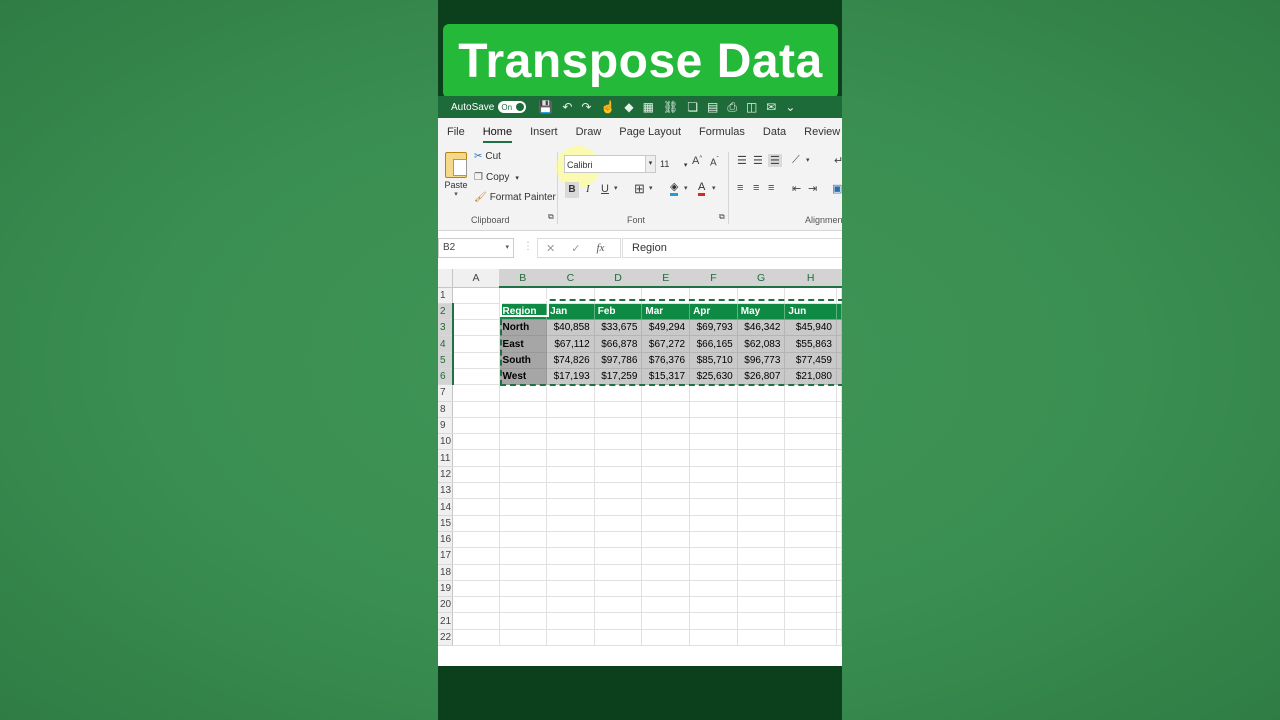  I want to click on value-cell: $17,259, so click(618, 377).